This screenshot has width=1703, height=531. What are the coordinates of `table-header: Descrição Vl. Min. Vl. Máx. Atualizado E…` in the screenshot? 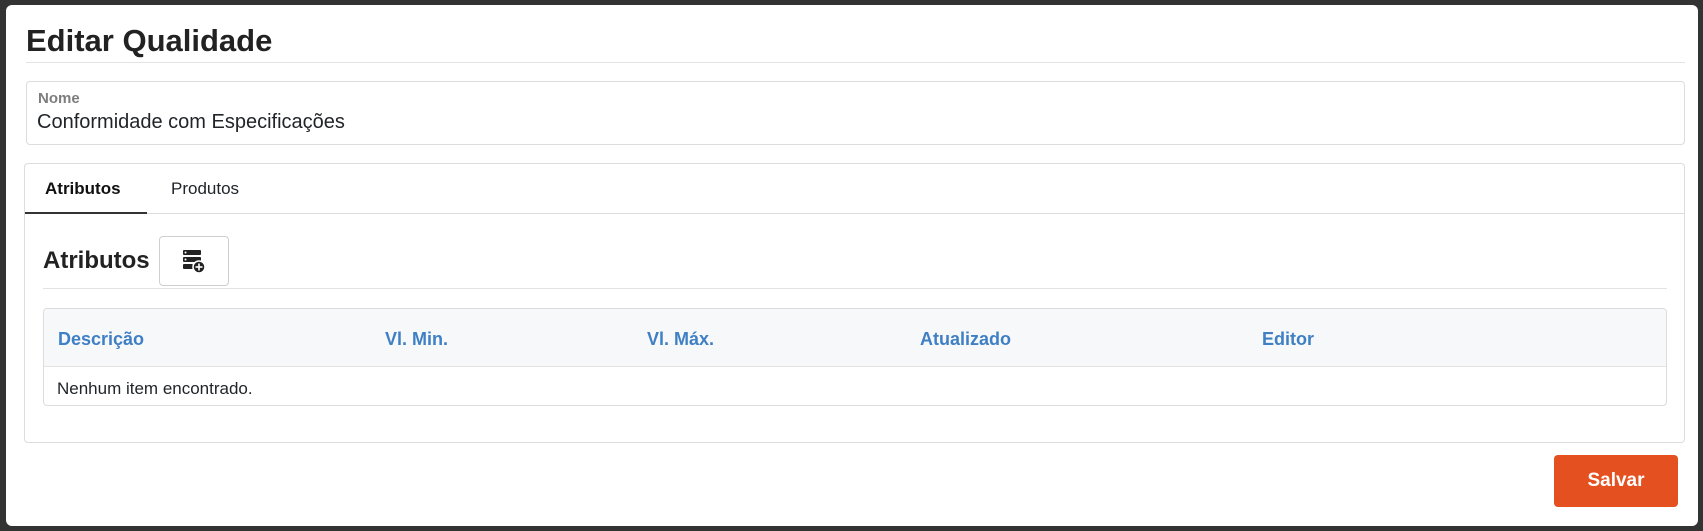 It's located at (855, 338).